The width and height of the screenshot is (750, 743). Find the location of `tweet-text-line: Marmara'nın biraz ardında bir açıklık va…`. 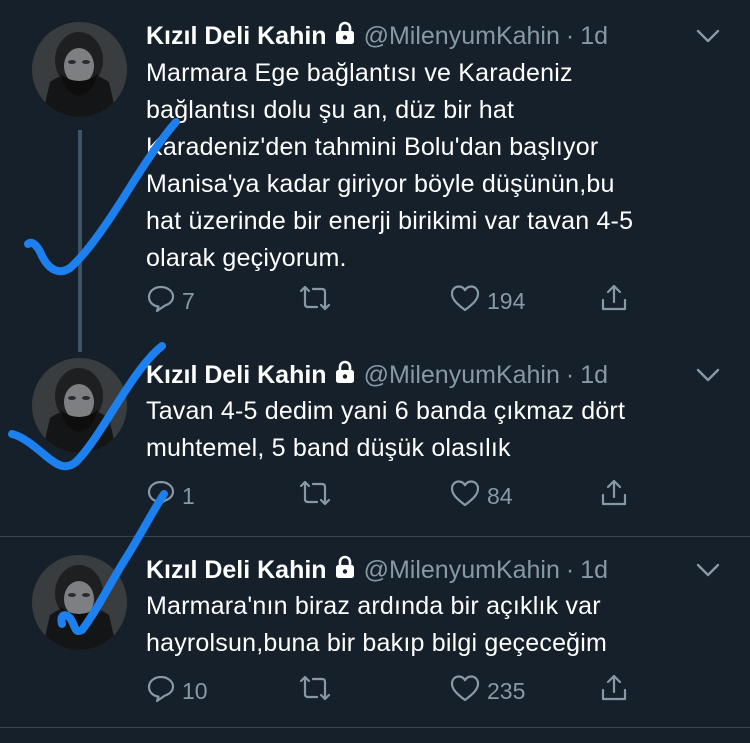

tweet-text-line: Marmara'nın biraz ardında bir açıklık va… is located at coordinates (373, 606).